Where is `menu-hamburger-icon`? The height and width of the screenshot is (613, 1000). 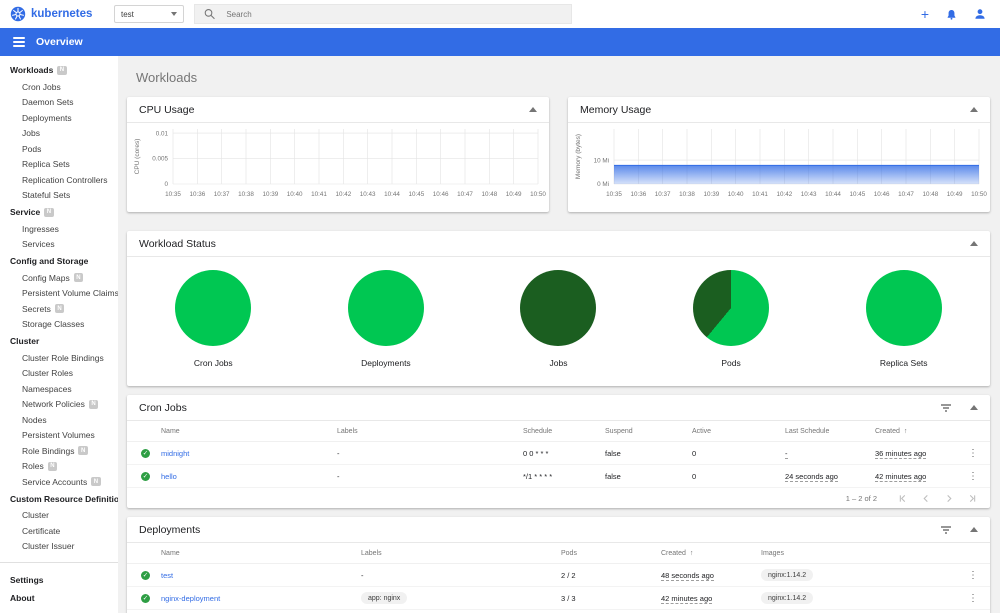
menu-hamburger-icon is located at coordinates (19, 42).